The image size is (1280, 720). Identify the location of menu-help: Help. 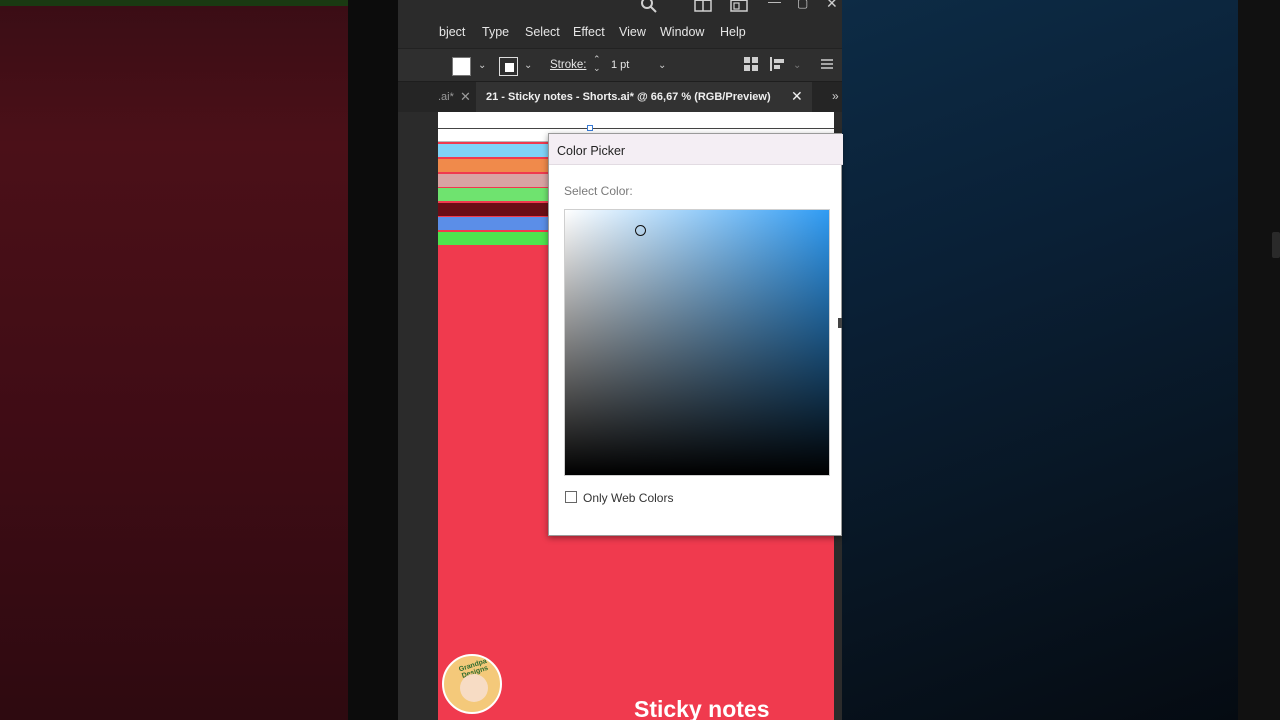
(733, 32).